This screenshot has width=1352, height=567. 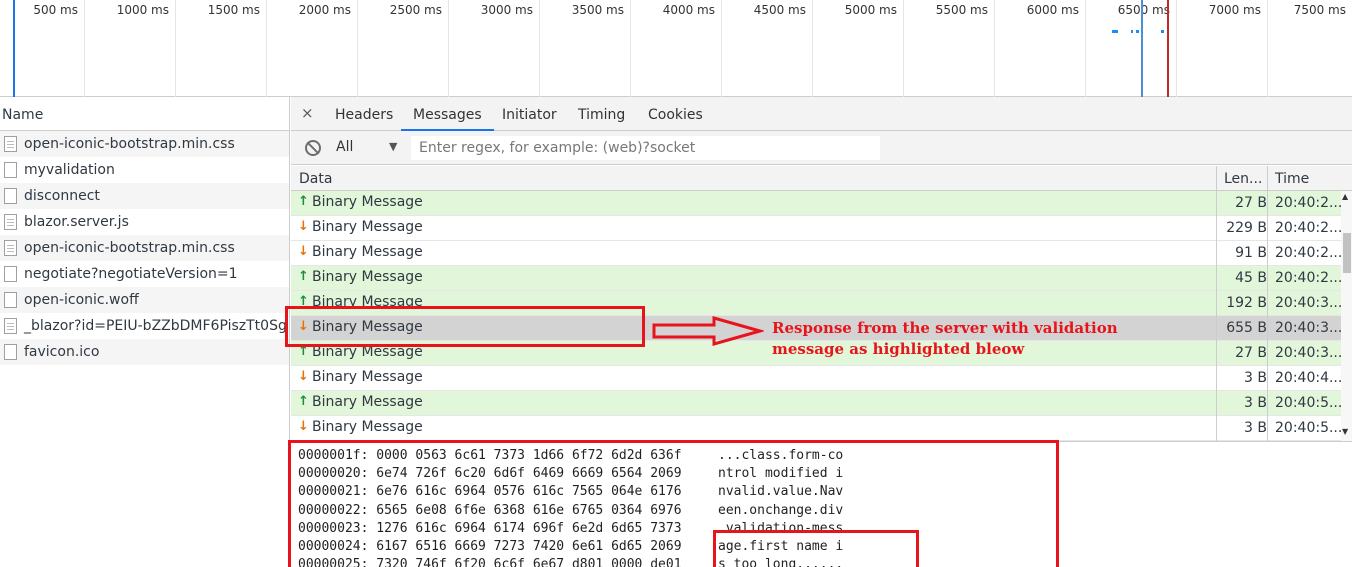 I want to click on timeline-tick-label: 4000 ms, so click(x=688, y=10).